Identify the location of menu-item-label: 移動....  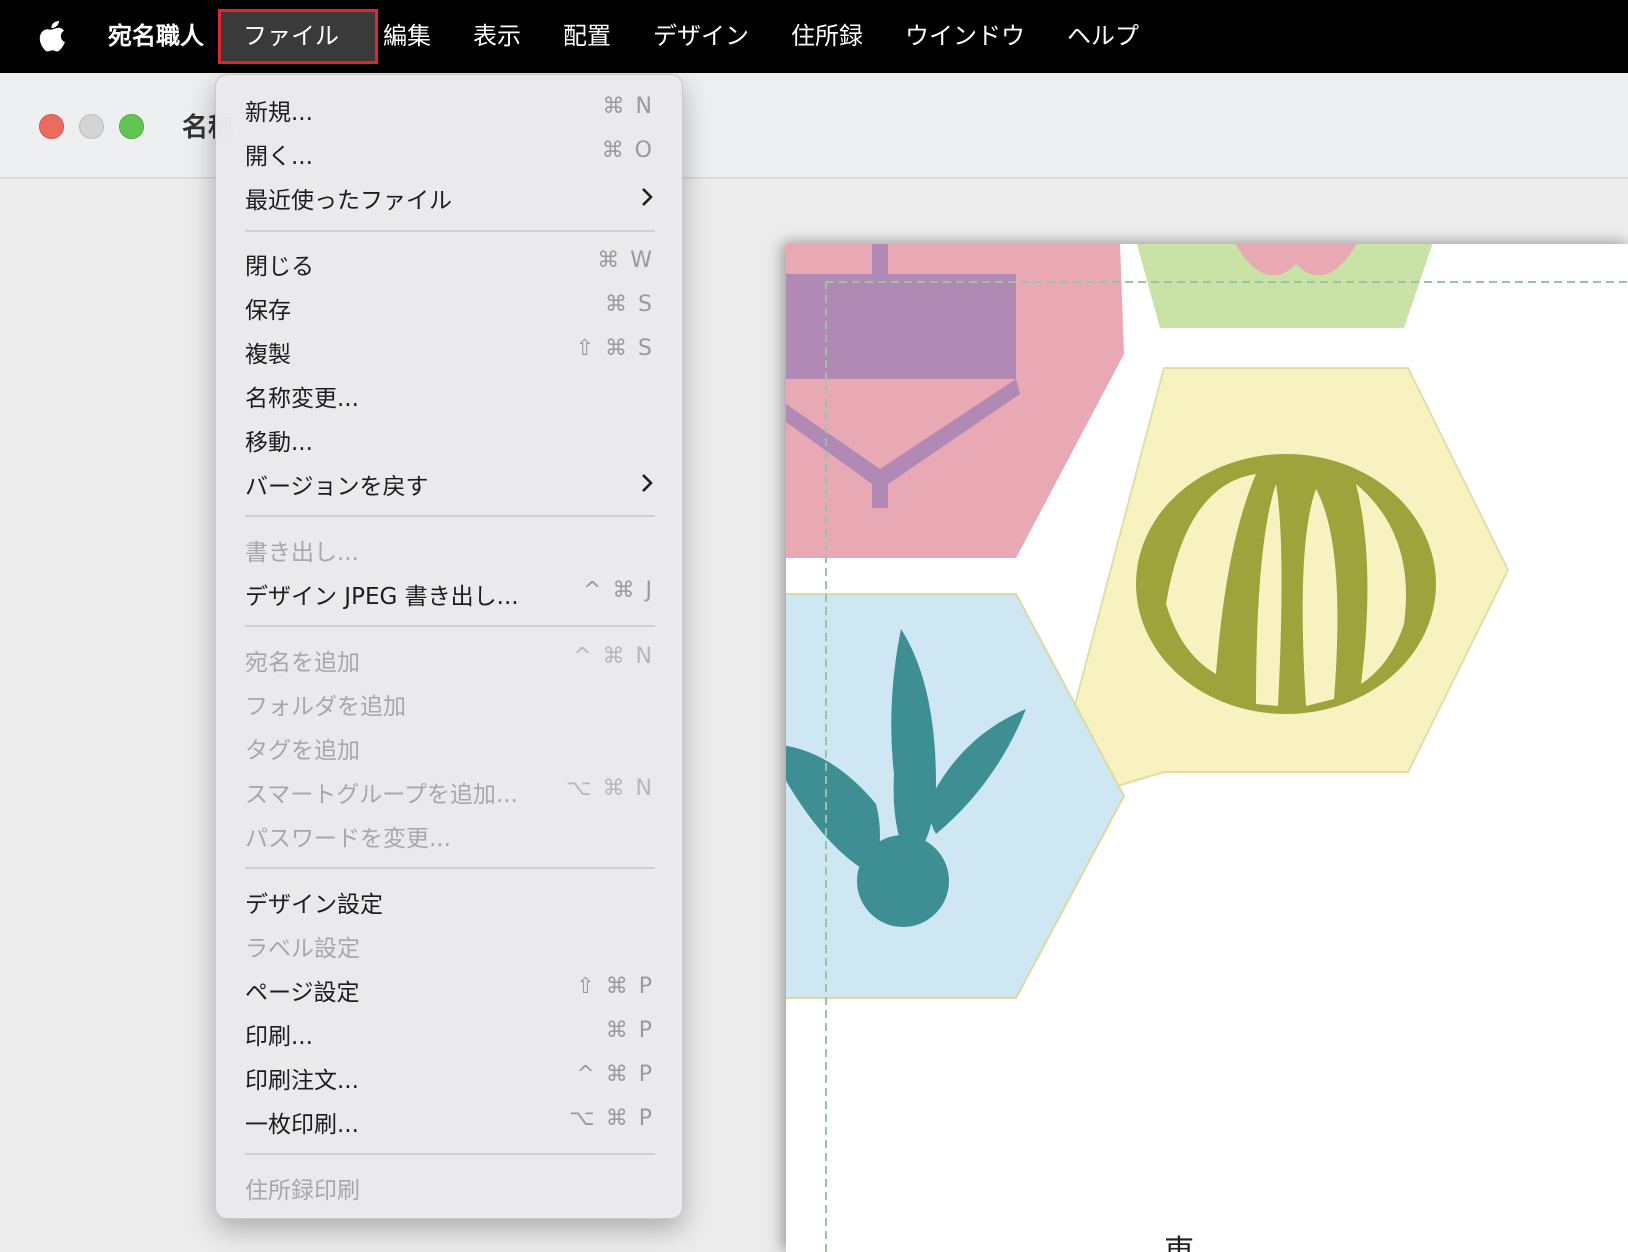
(279, 443).